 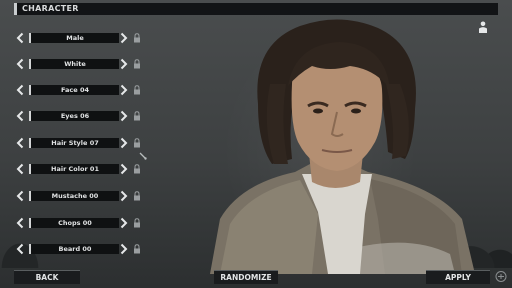 I want to click on option-label: Male, so click(x=75, y=38).